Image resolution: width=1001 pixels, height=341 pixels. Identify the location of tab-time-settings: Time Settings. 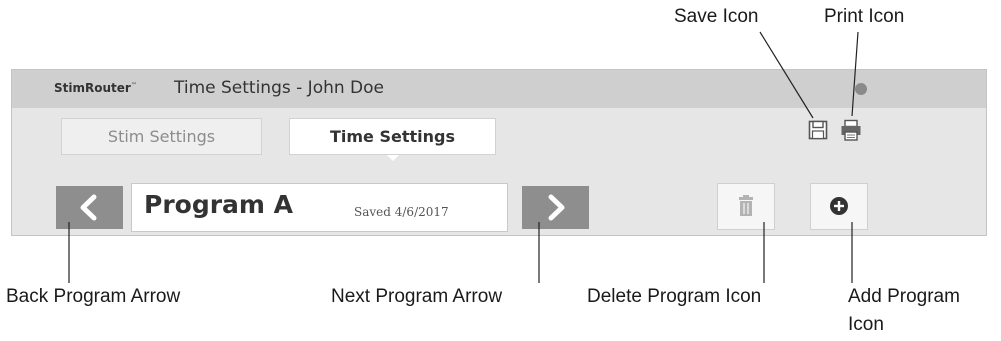
(392, 136).